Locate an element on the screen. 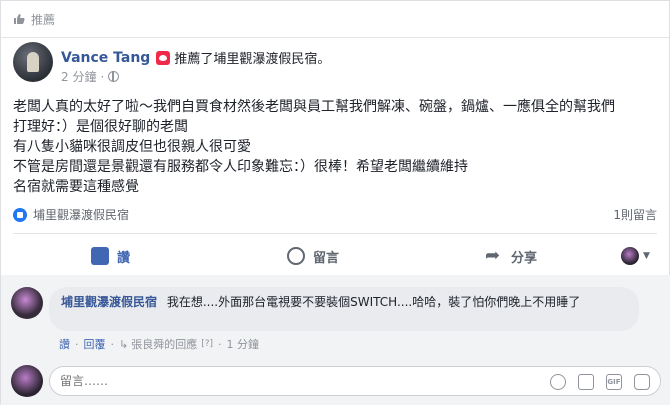  globe-icon is located at coordinates (114, 76).